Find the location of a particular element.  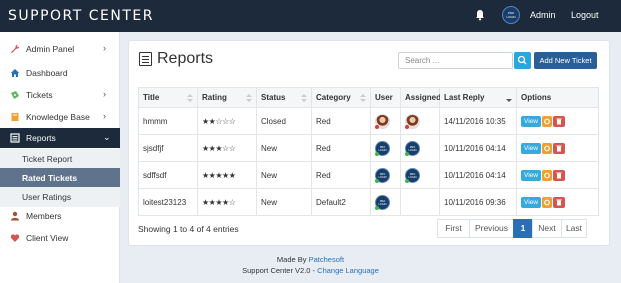

cell-last-reply: 14/11/2016 10:35 is located at coordinates (478, 121).